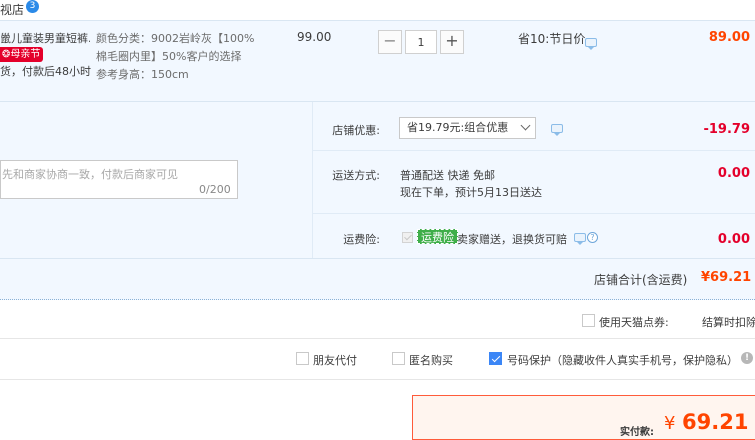 The height and width of the screenshot is (440, 755). Describe the element at coordinates (733, 239) in the screenshot. I see `insurance-amount: 0.00` at that location.